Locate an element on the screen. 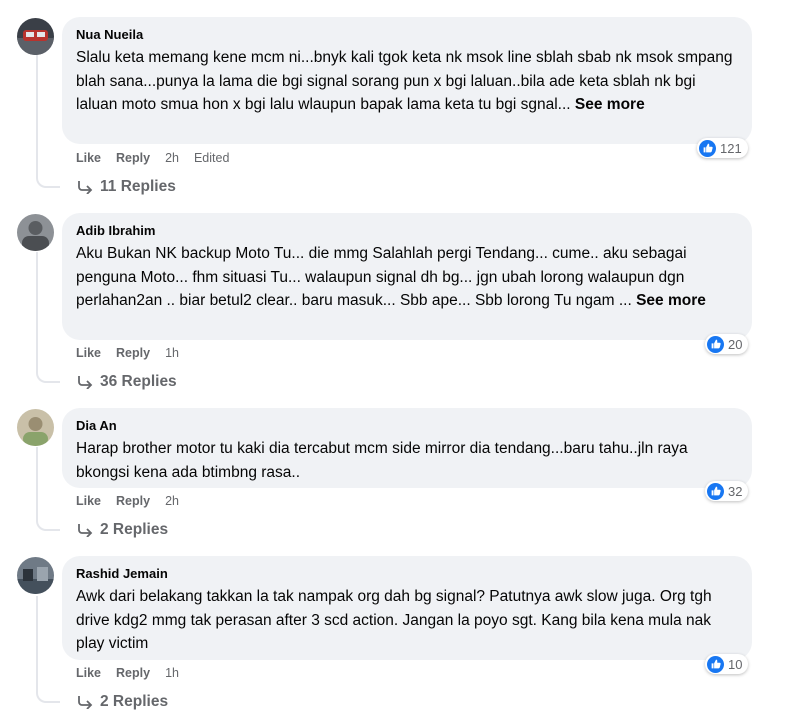 This screenshot has height=716, width=800. edited-label: Edited is located at coordinates (211, 158).